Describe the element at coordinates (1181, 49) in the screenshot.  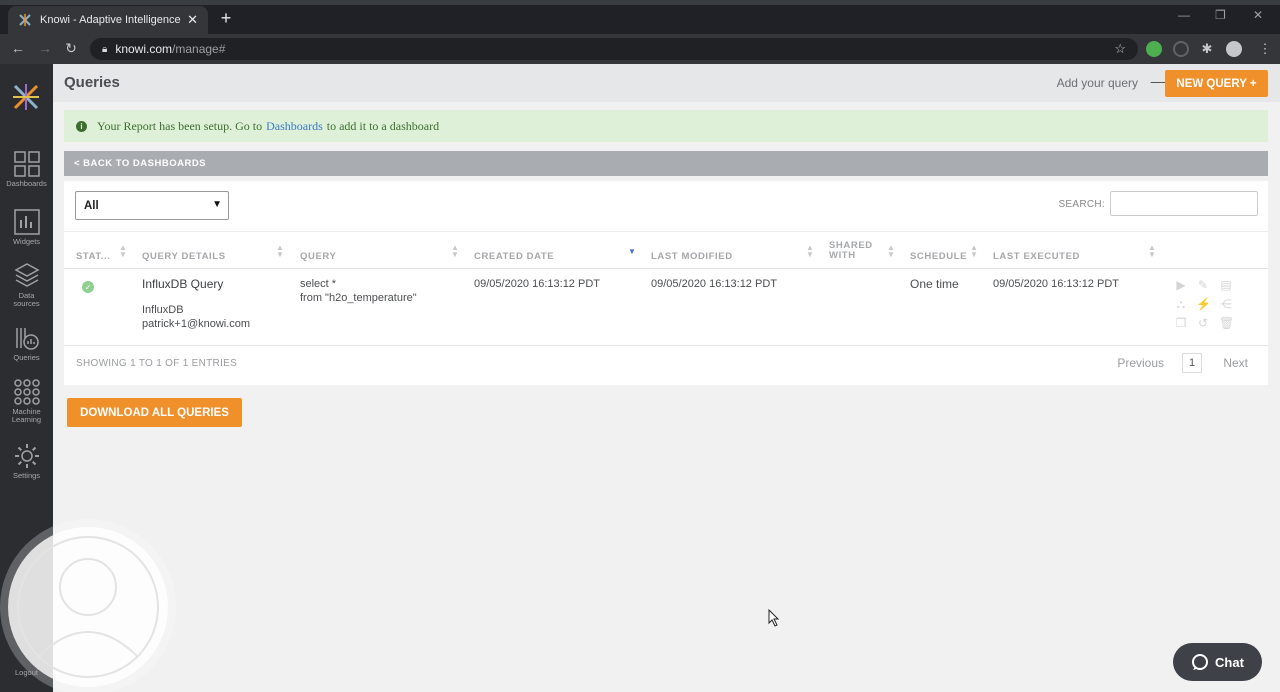
I see `extension-disabled-icon` at that location.